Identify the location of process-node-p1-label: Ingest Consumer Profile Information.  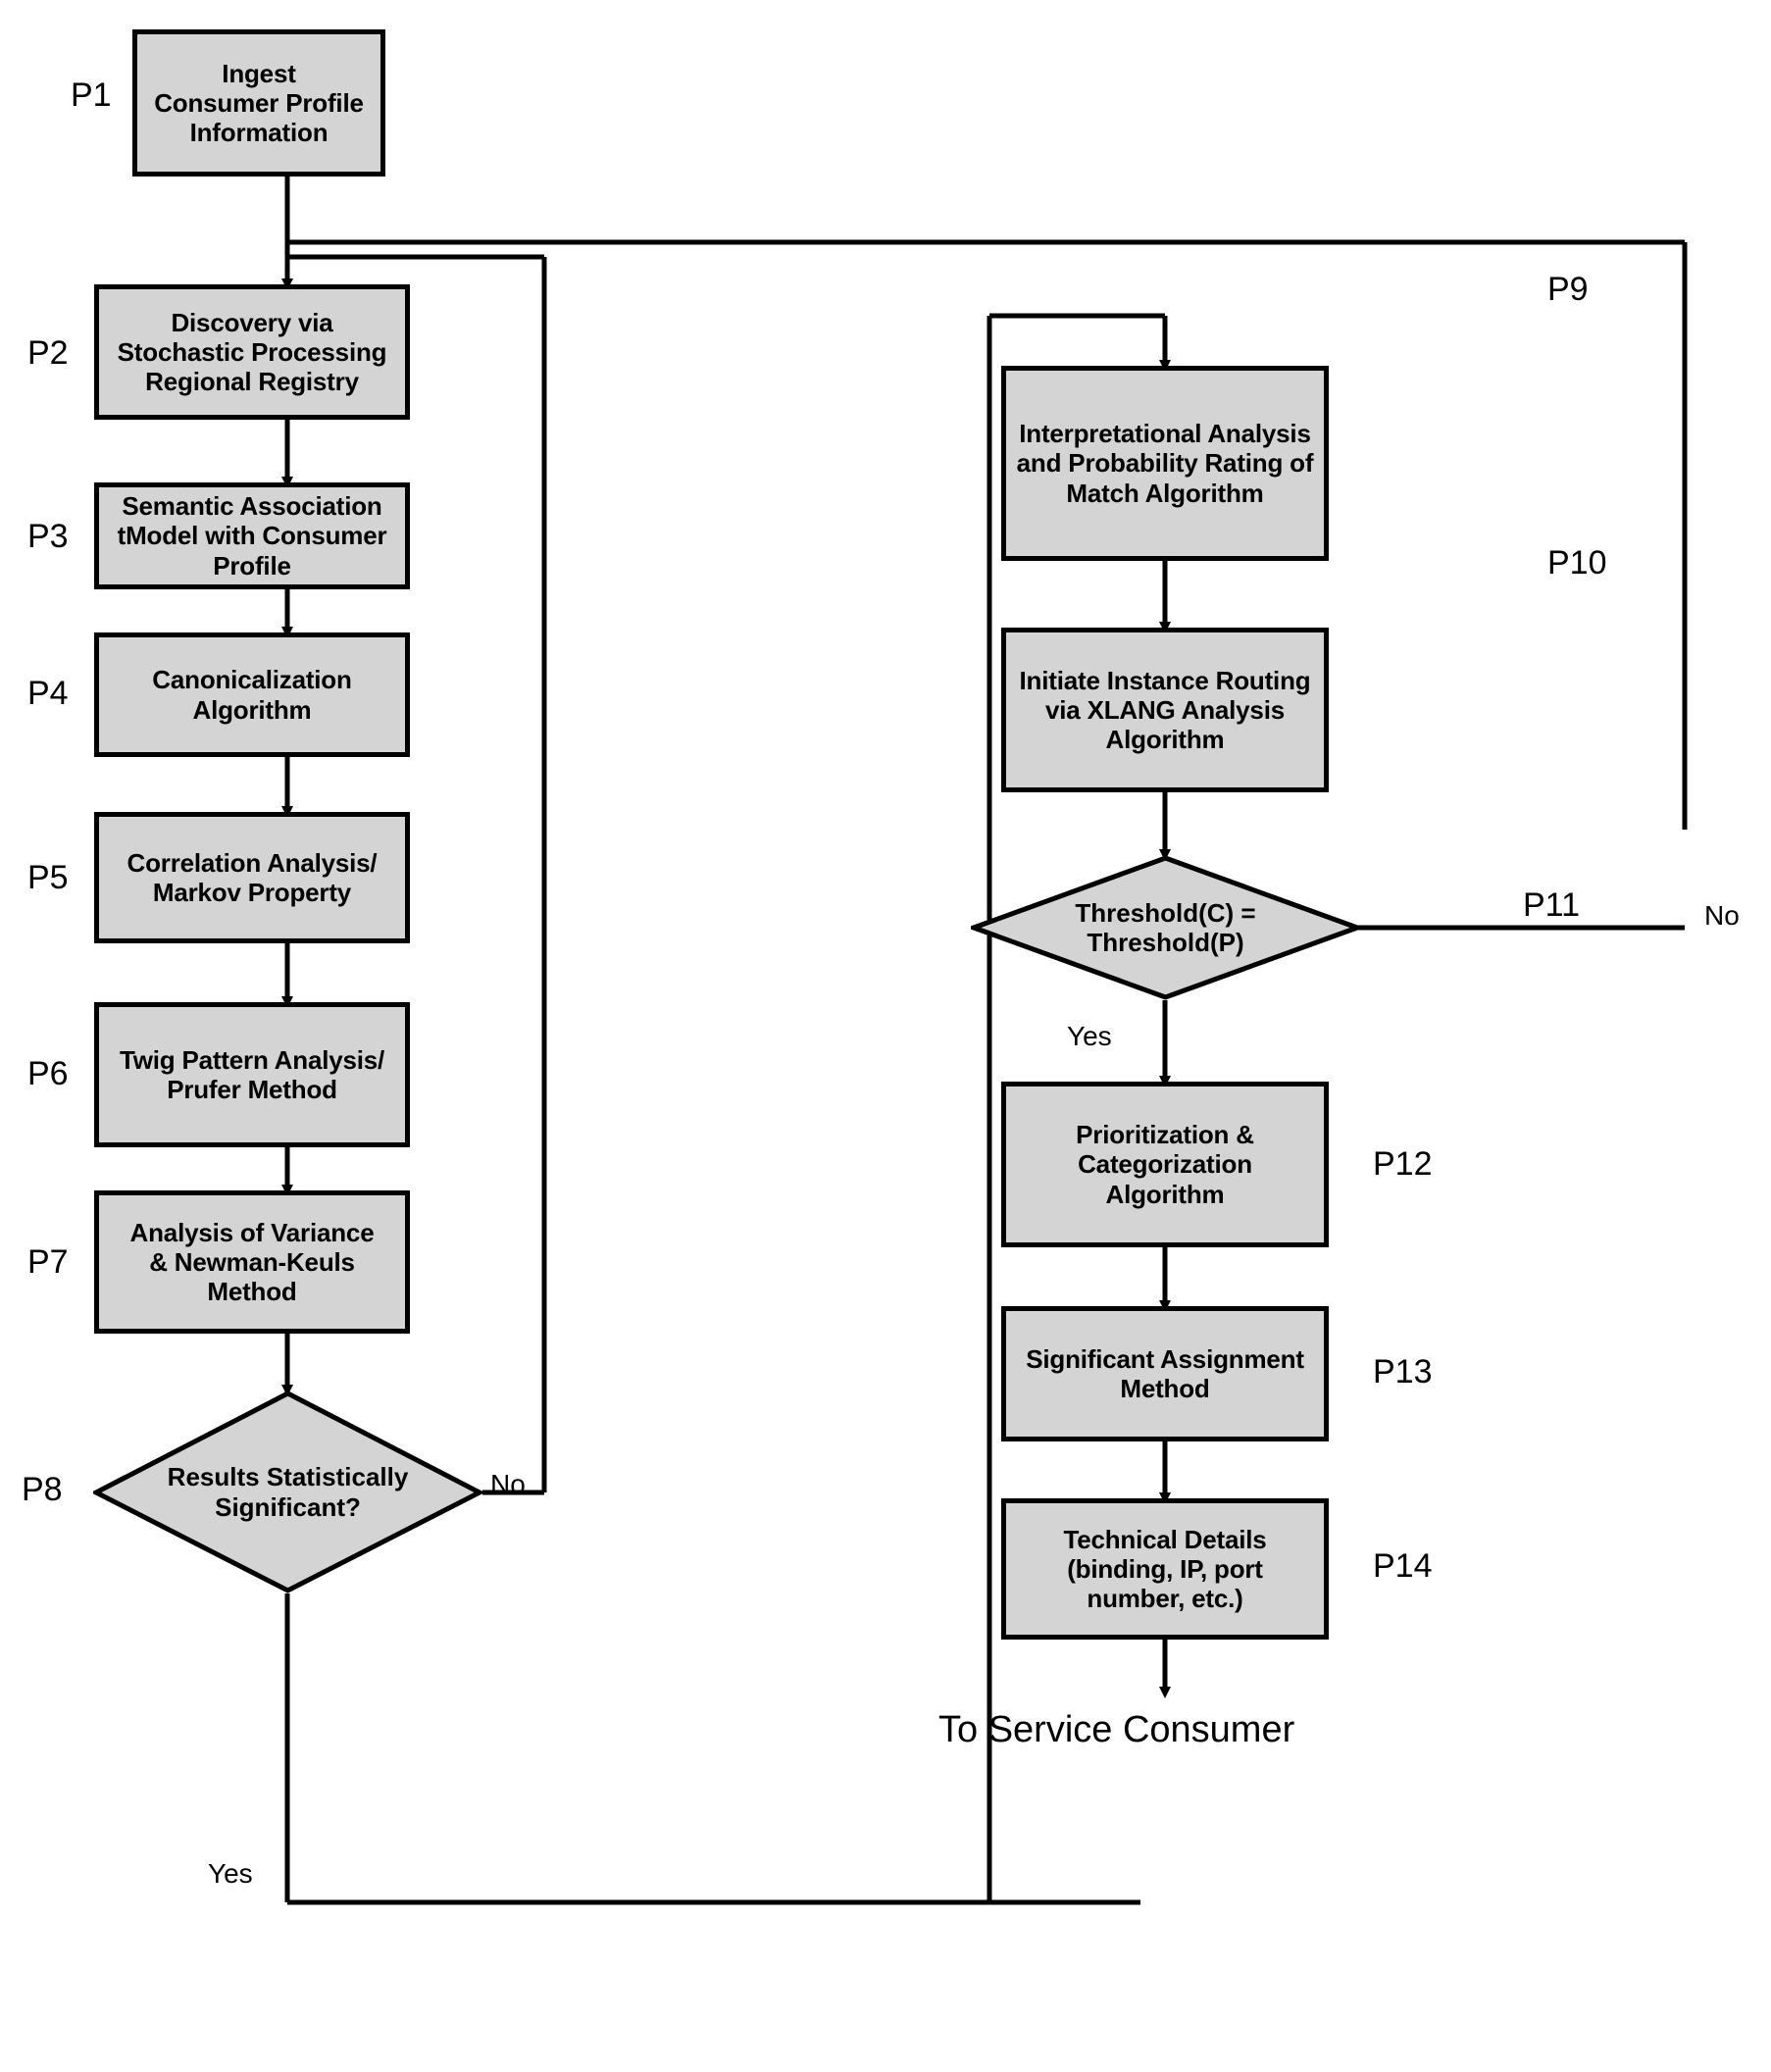
(259, 103).